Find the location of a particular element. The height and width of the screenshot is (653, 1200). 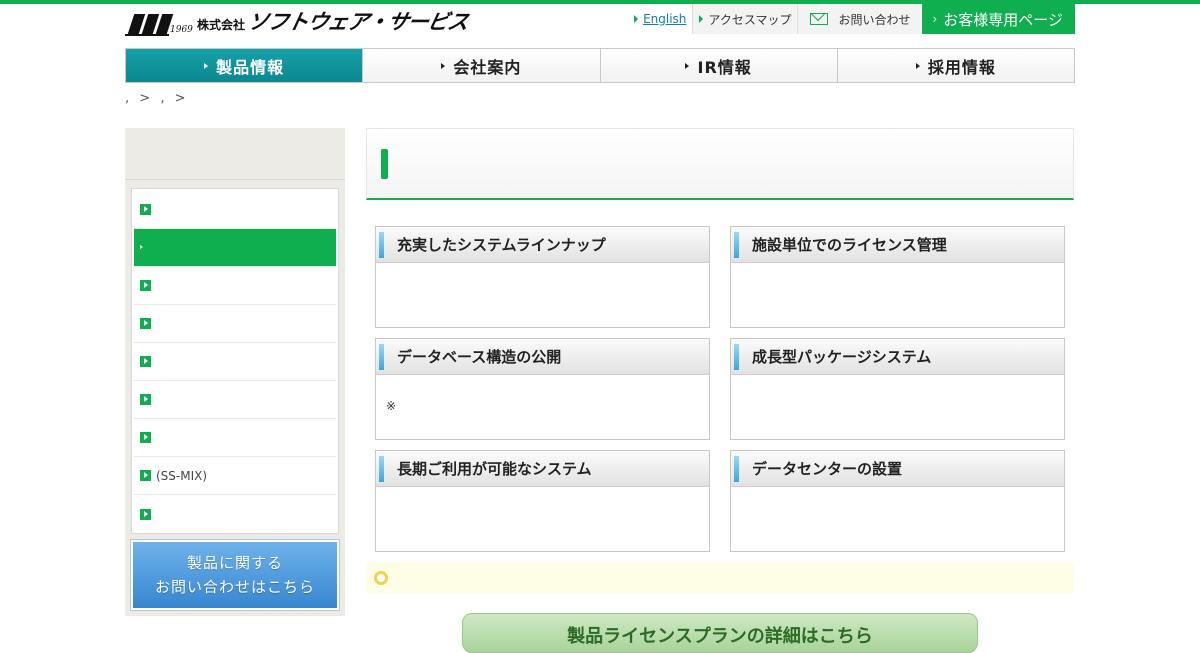

feature-box: データセンターの設置 is located at coordinates (897, 501).